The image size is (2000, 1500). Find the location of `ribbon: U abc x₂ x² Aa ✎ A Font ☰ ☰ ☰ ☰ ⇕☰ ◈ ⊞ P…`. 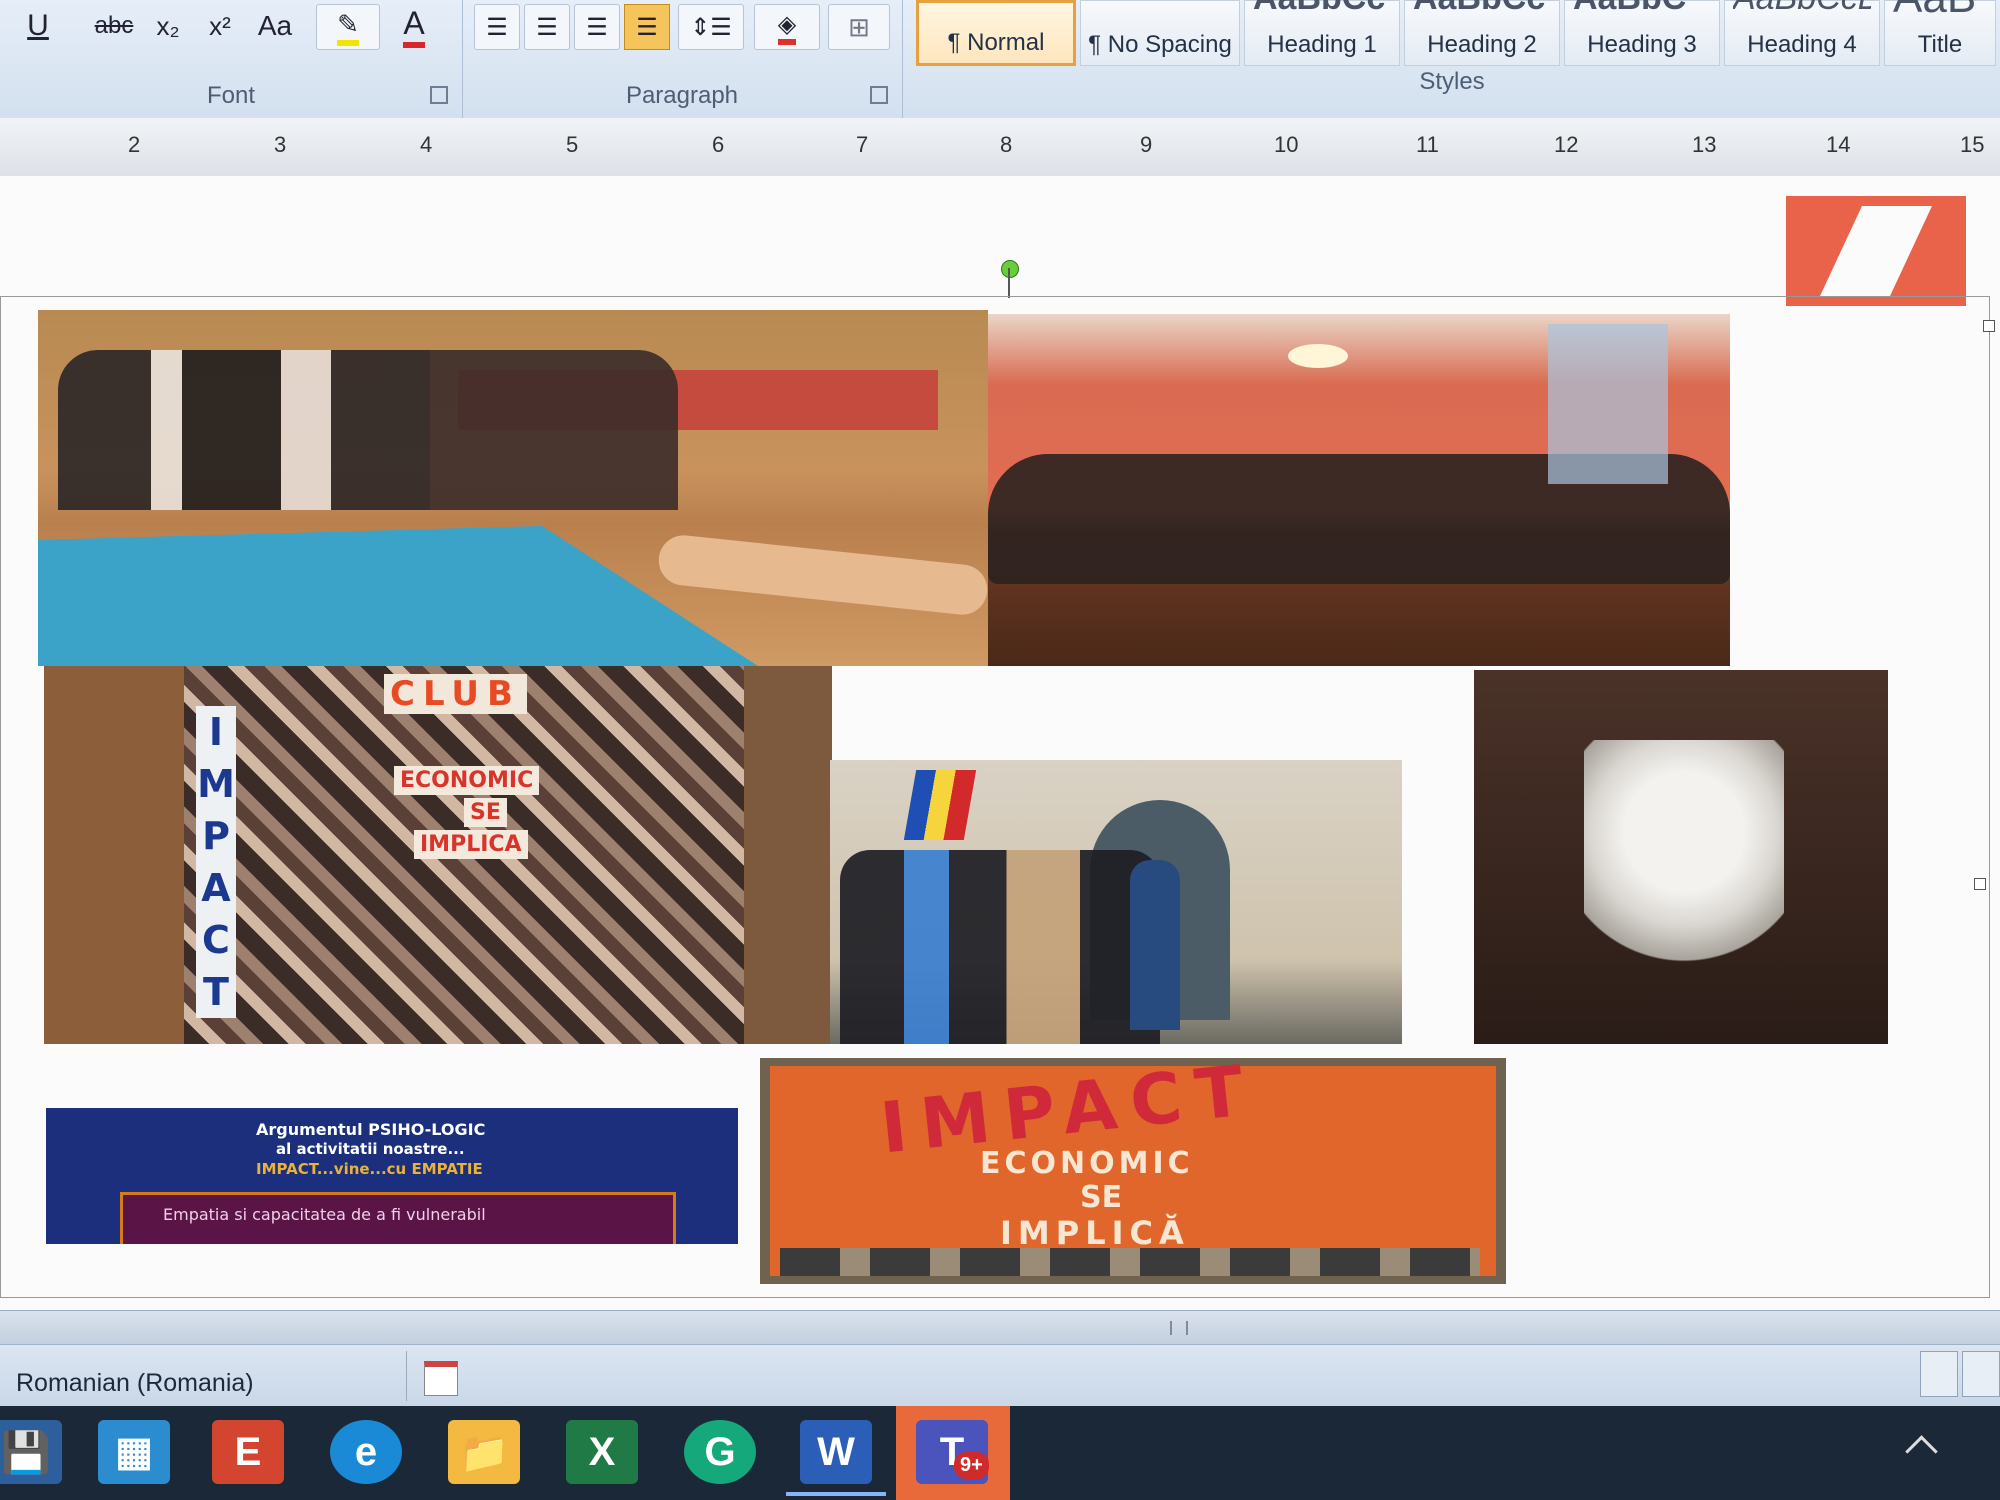

ribbon: U abc x₂ x² Aa ✎ A Font ☰ ☰ ☰ ☰ ⇕☰ ◈ ⊞ P… is located at coordinates (1000, 59).